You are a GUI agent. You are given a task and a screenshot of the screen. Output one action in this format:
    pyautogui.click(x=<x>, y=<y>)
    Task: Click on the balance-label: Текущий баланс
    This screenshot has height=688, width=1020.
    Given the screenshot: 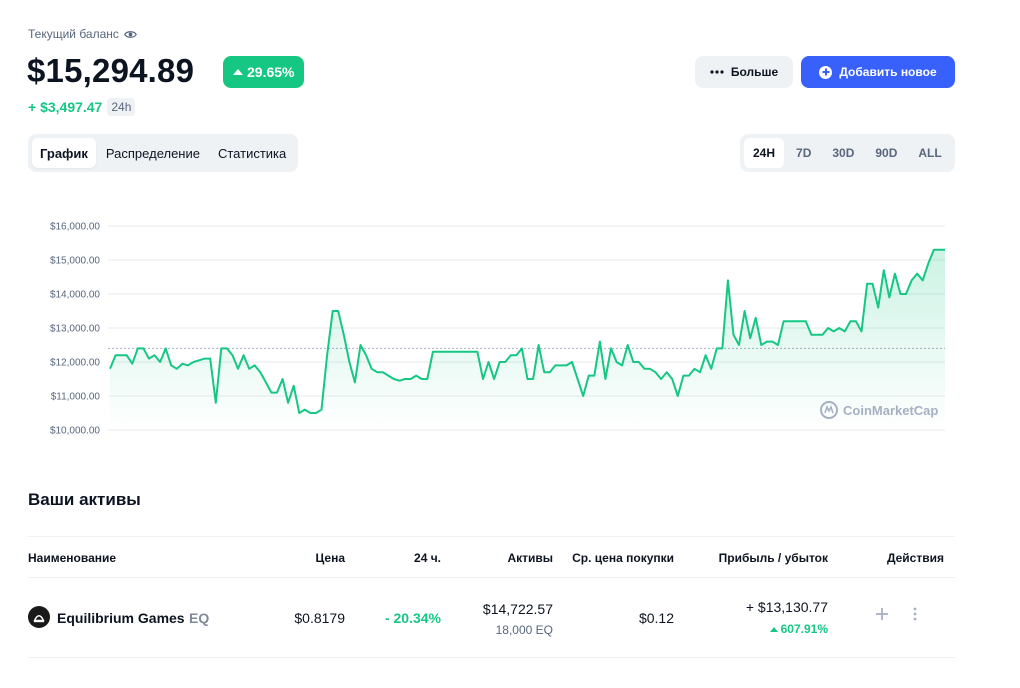 What is the action you would take?
    pyautogui.click(x=82, y=34)
    